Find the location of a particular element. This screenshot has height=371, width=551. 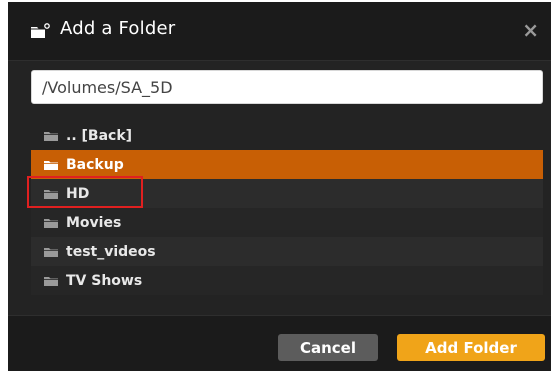

dialog-footer: Cancel Add Folder is located at coordinates (279, 343).